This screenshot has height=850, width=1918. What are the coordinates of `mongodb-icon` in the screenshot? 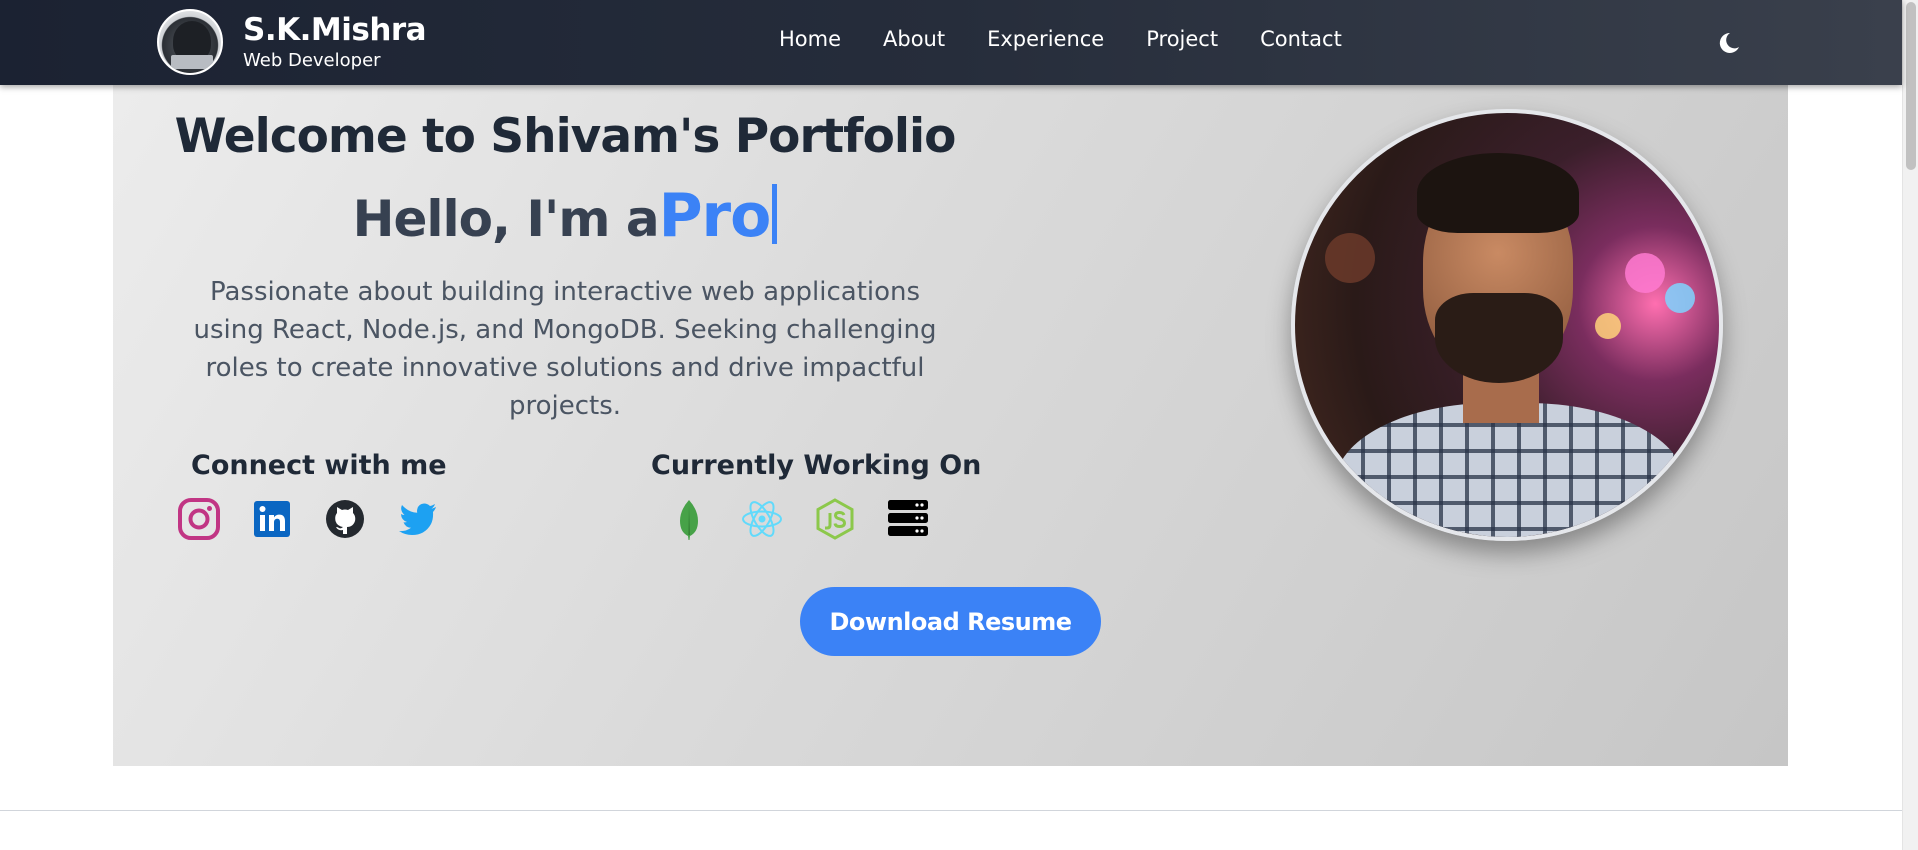 It's located at (689, 519).